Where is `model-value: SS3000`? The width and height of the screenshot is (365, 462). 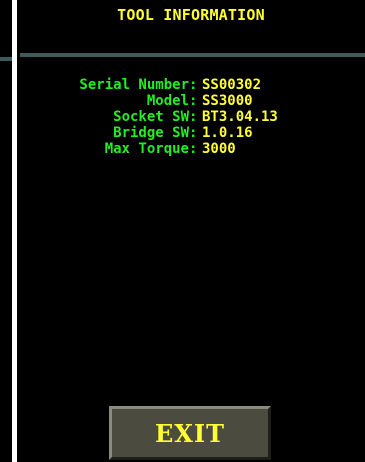 model-value: SS3000 is located at coordinates (227, 101).